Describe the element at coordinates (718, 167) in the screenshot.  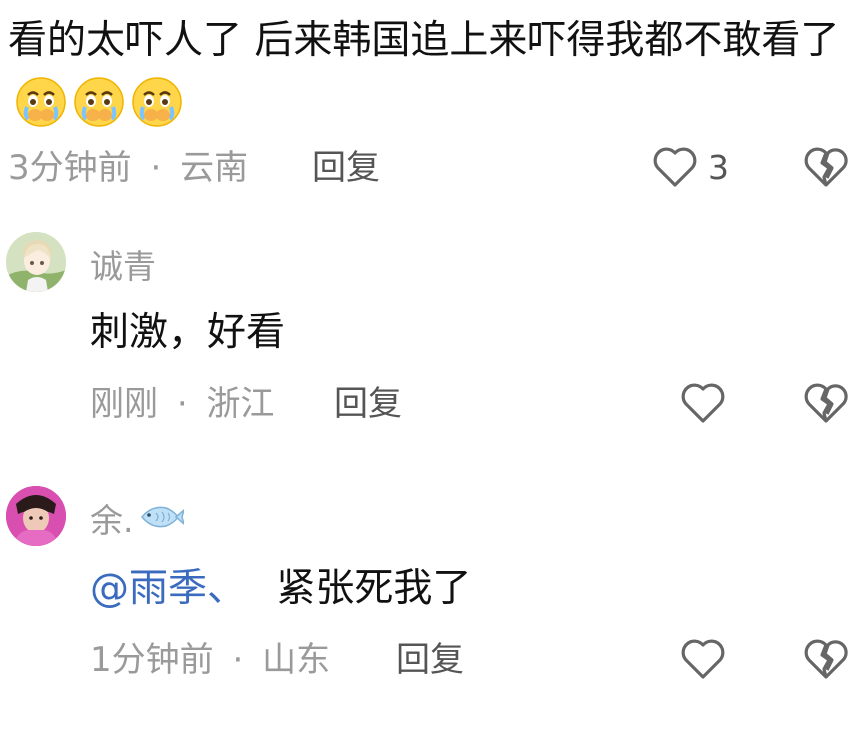
I see `comment-1-like-count: 3` at that location.